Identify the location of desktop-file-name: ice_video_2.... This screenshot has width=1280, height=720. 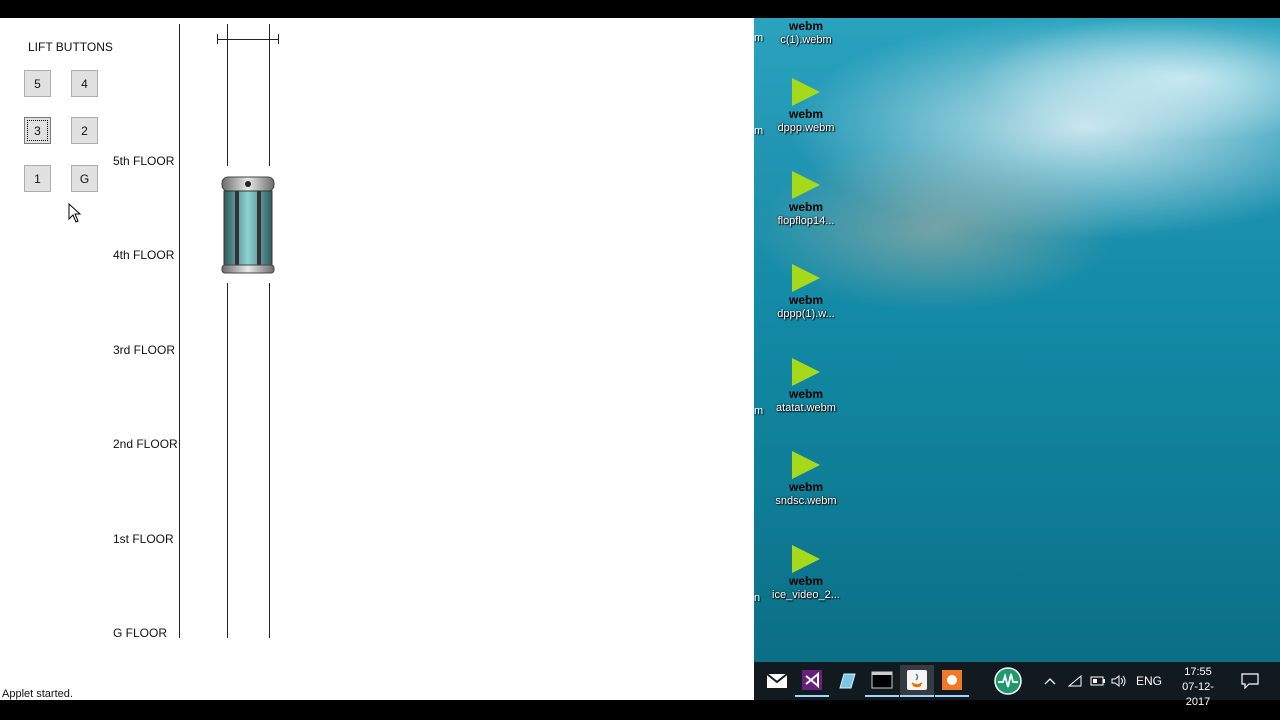
(806, 595).